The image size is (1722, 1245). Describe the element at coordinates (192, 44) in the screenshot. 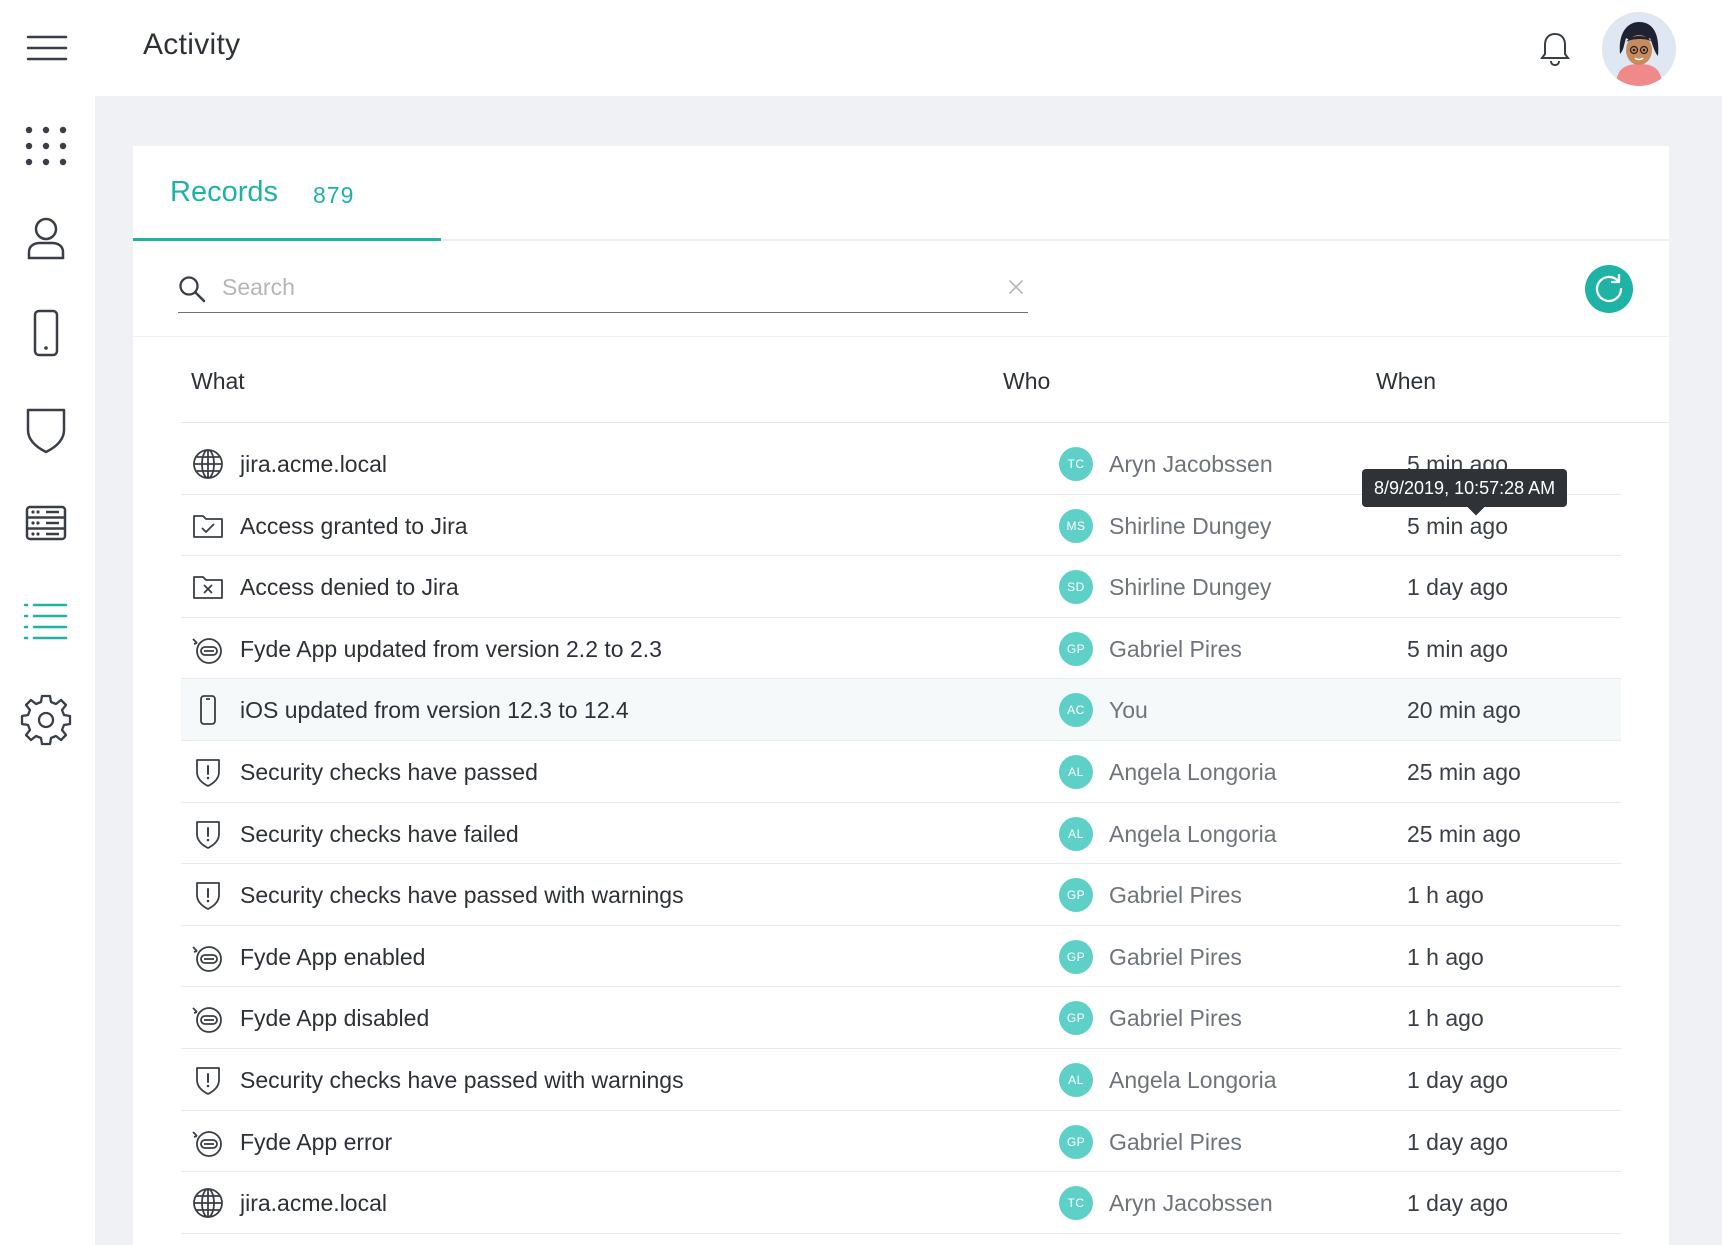

I see `page-title: Activity` at that location.